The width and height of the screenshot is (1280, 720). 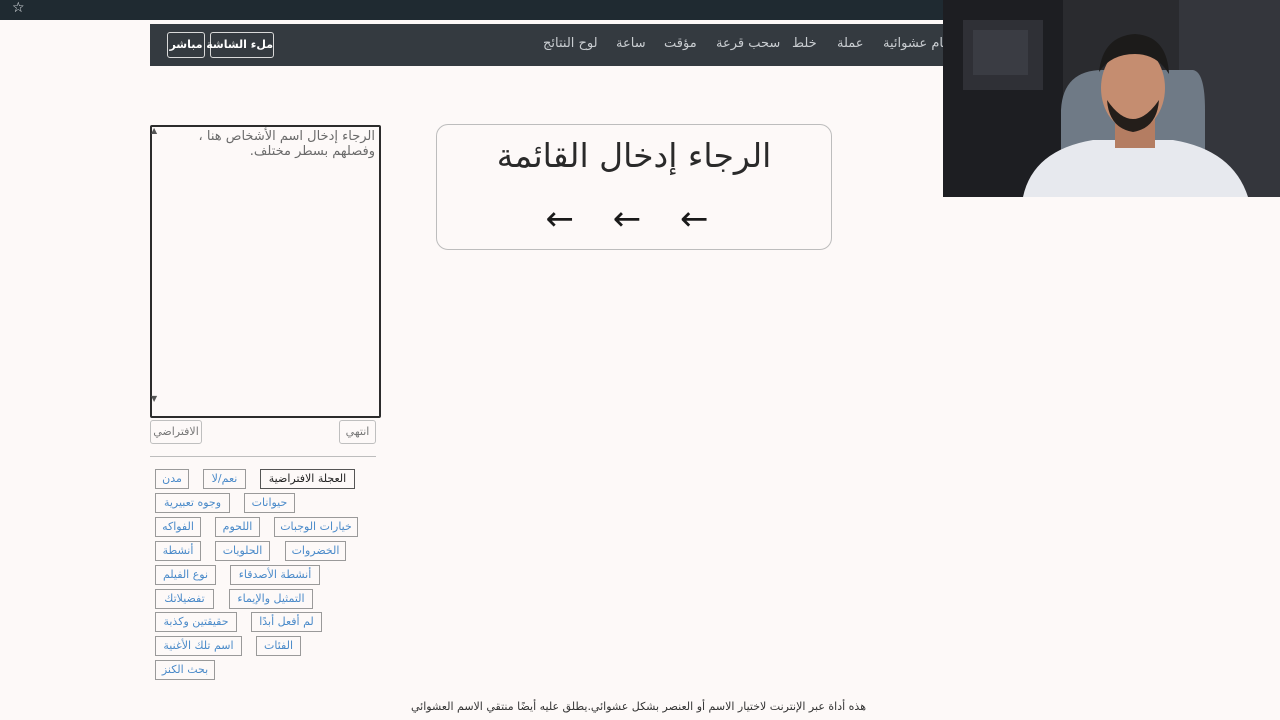 I want to click on nav-link-scoreboard: لوح النتائج, so click(x=570, y=44).